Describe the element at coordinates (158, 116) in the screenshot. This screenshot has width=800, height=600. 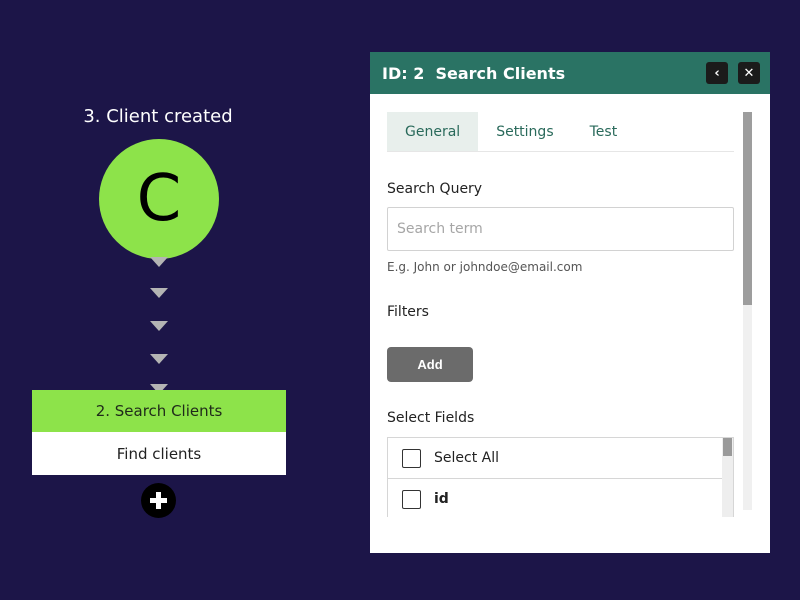
I see `trigger-node-title: 3. Client created` at that location.